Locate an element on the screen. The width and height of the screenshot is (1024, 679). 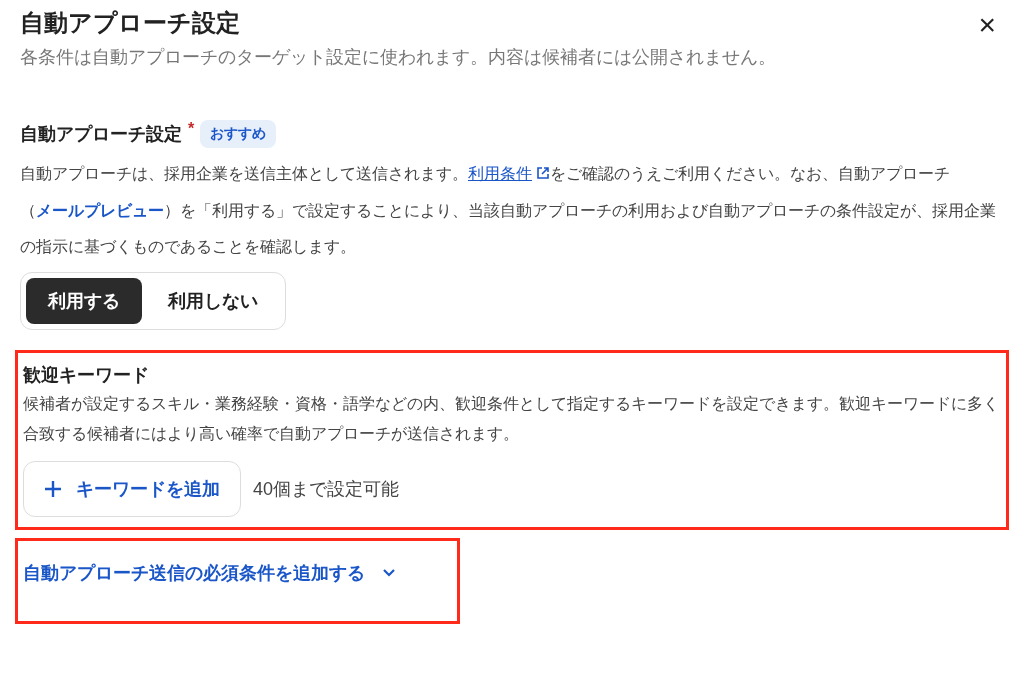
limit-note: 40個まで設定可能 is located at coordinates (326, 489).